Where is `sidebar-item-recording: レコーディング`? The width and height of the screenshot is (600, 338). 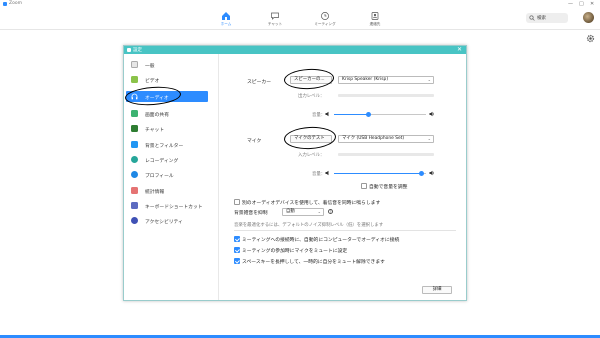
sidebar-item-recording: レコーディング is located at coordinates (167, 159).